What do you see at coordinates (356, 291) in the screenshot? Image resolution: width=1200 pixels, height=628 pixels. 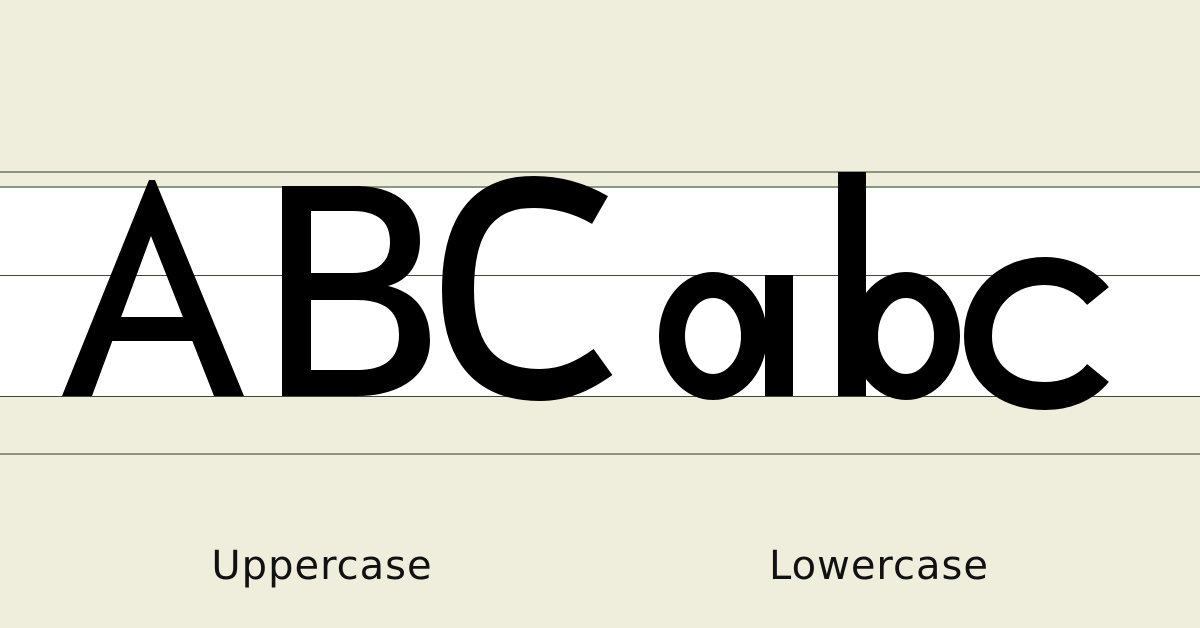 I see `glyph-uppercase-b` at bounding box center [356, 291].